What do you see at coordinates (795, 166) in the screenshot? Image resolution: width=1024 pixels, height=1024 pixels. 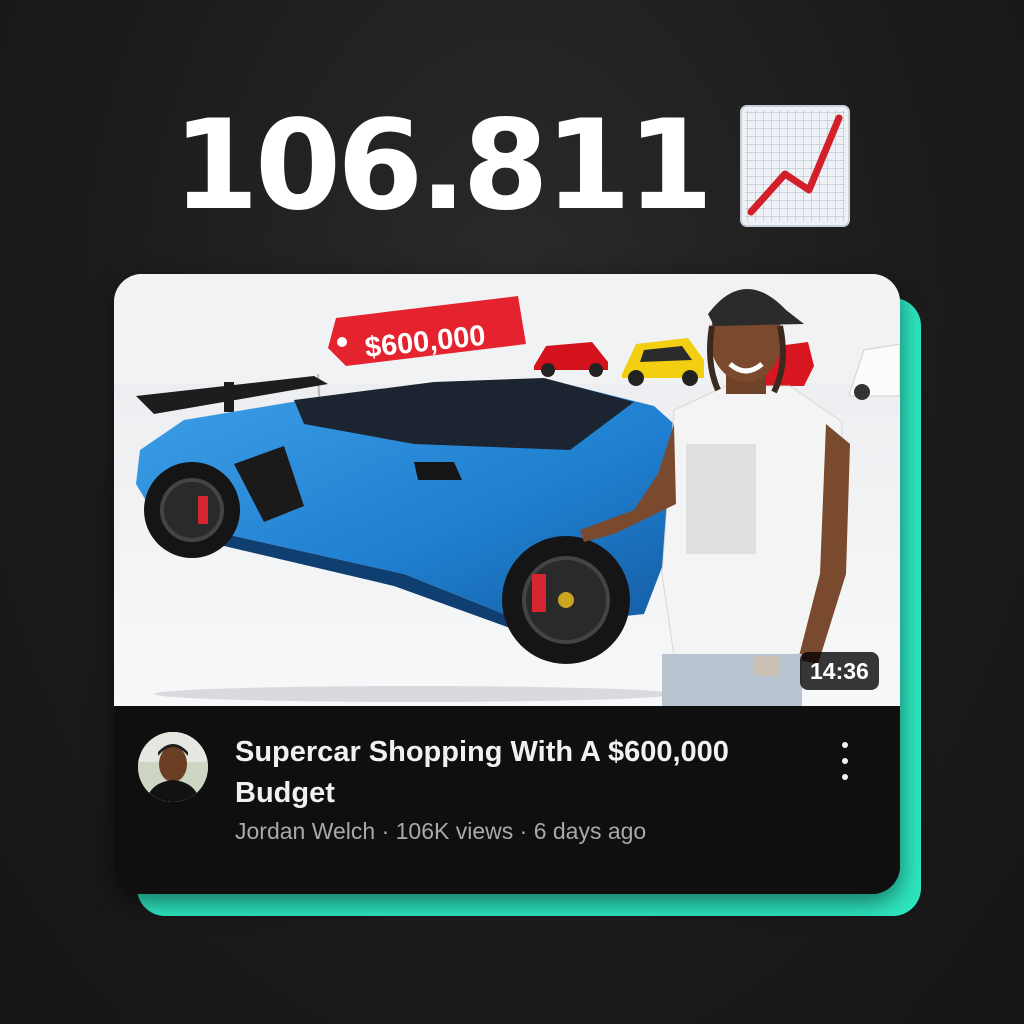 I see `chart-increasing-icon` at bounding box center [795, 166].